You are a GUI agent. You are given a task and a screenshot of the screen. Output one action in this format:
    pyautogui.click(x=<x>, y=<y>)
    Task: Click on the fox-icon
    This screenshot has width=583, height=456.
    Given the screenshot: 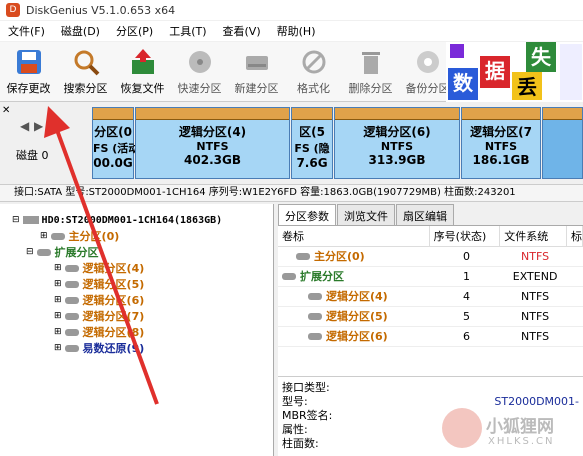 What is the action you would take?
    pyautogui.click(x=462, y=428)
    